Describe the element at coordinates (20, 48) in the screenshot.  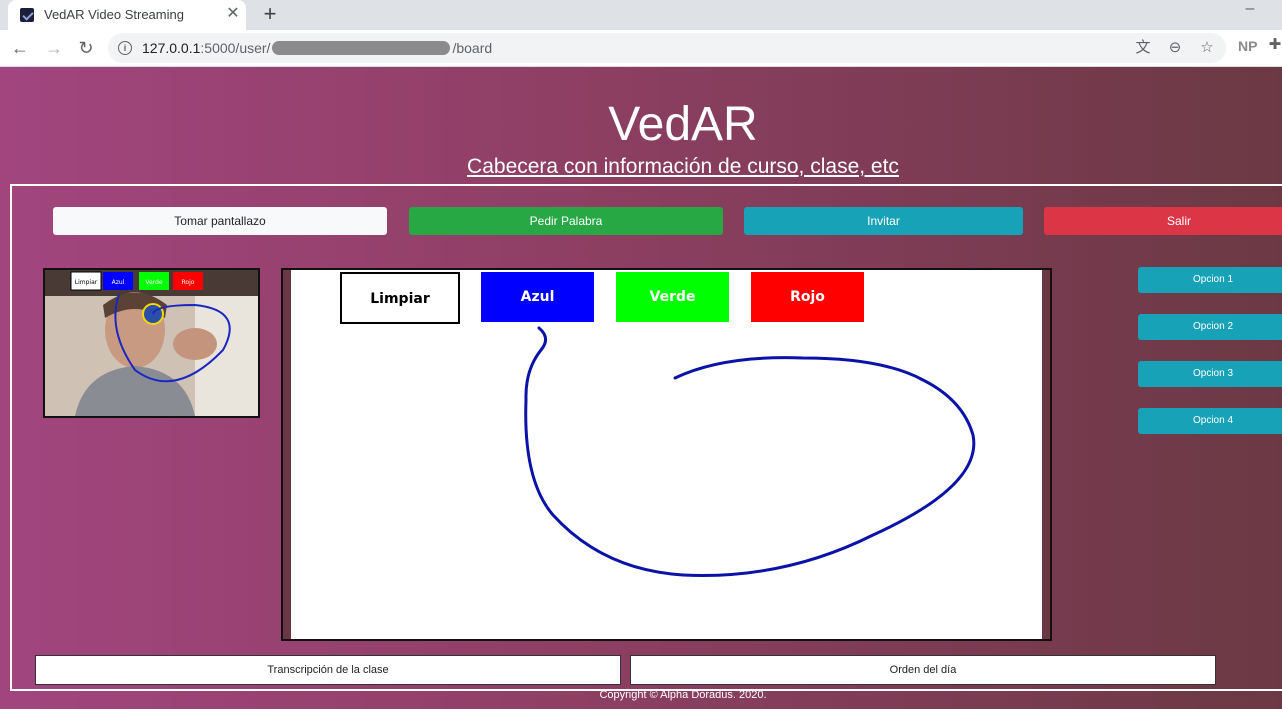
I see `back-arrow-icon: ←` at that location.